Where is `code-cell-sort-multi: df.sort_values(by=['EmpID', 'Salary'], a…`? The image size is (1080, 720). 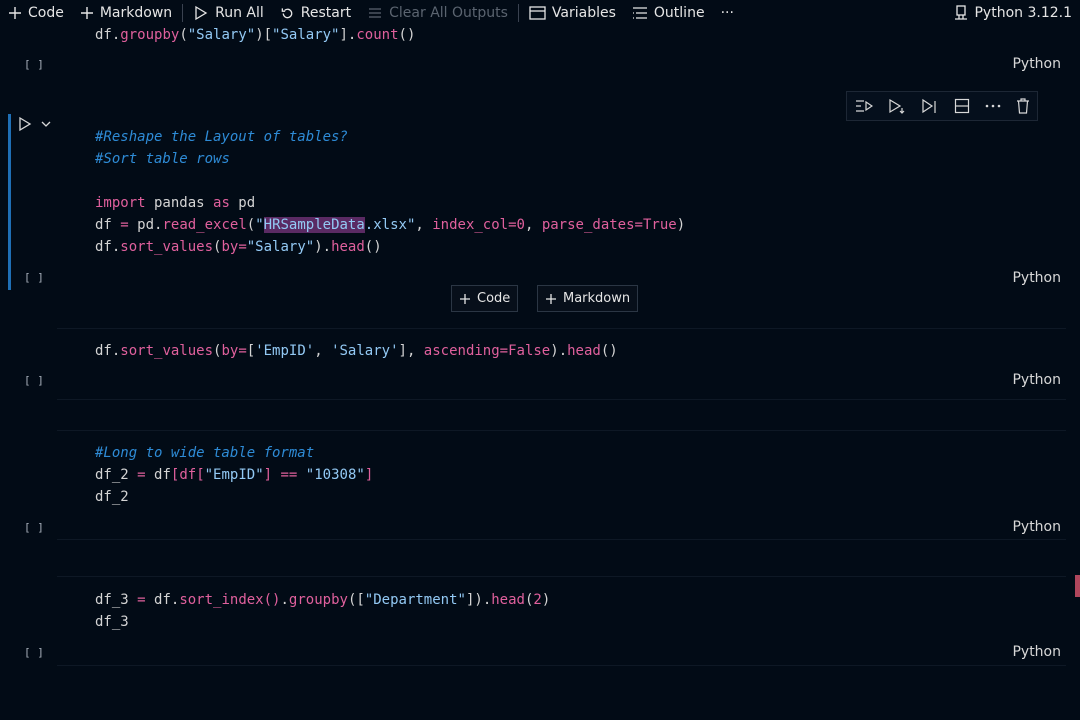
code-cell-sort-multi: df.sort_values(by=['EmpID', 'Salary'], a… is located at coordinates (540, 364).